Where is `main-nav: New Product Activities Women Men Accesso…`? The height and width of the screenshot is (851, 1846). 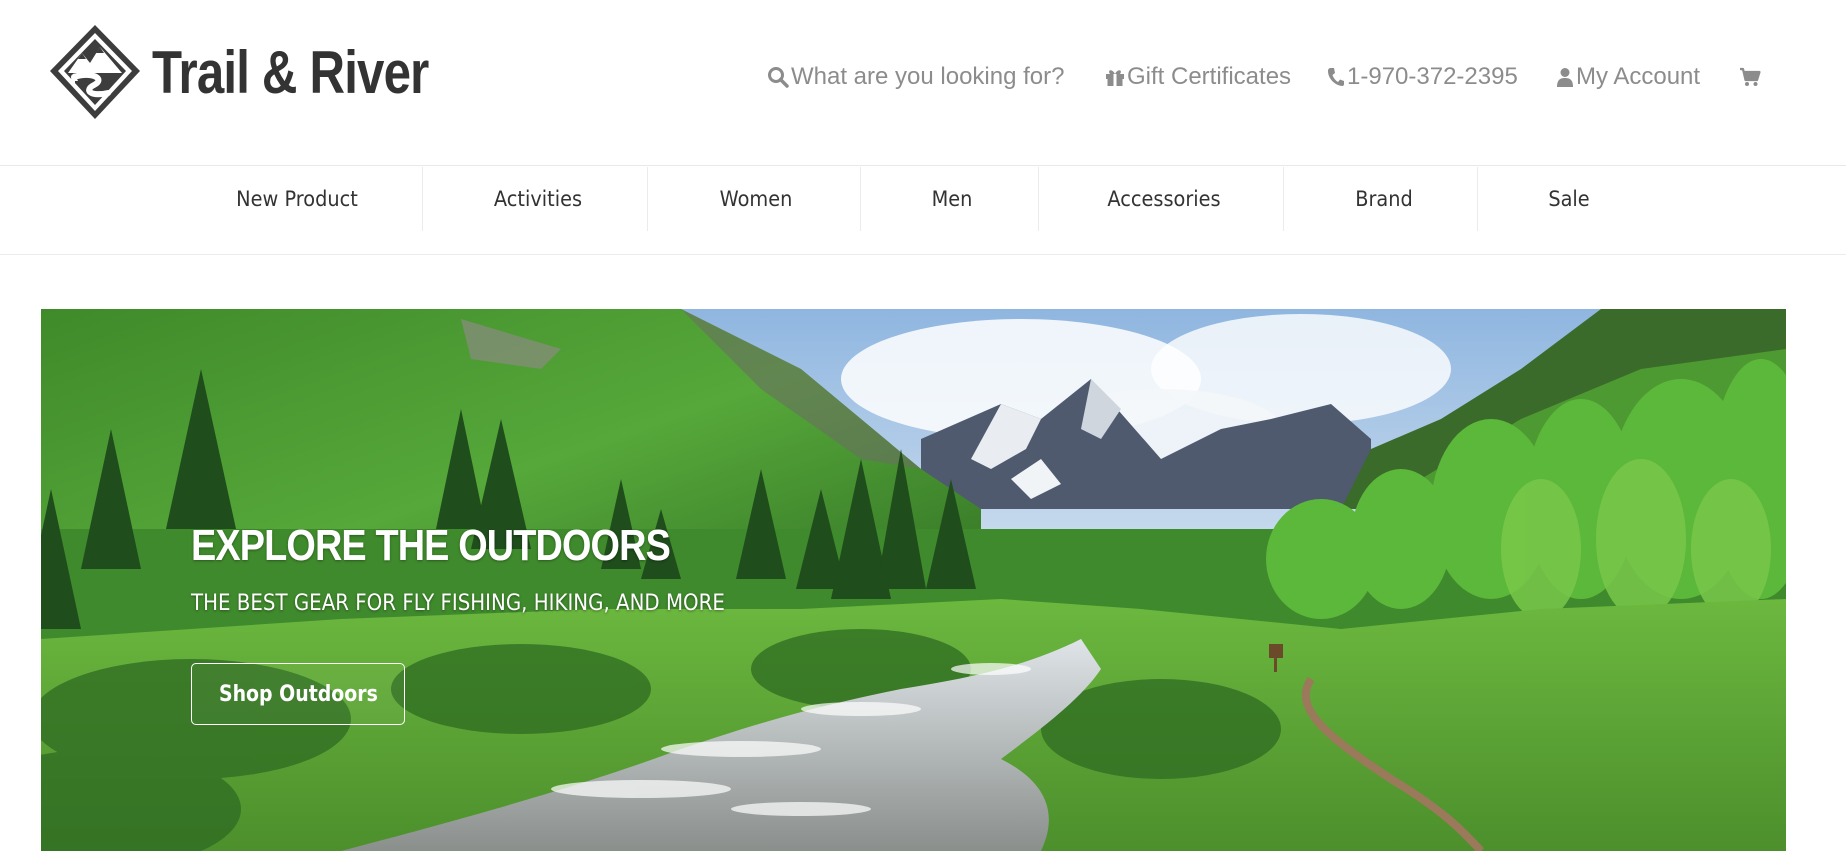
main-nav: New Product Activities Women Men Accesso… is located at coordinates (923, 211).